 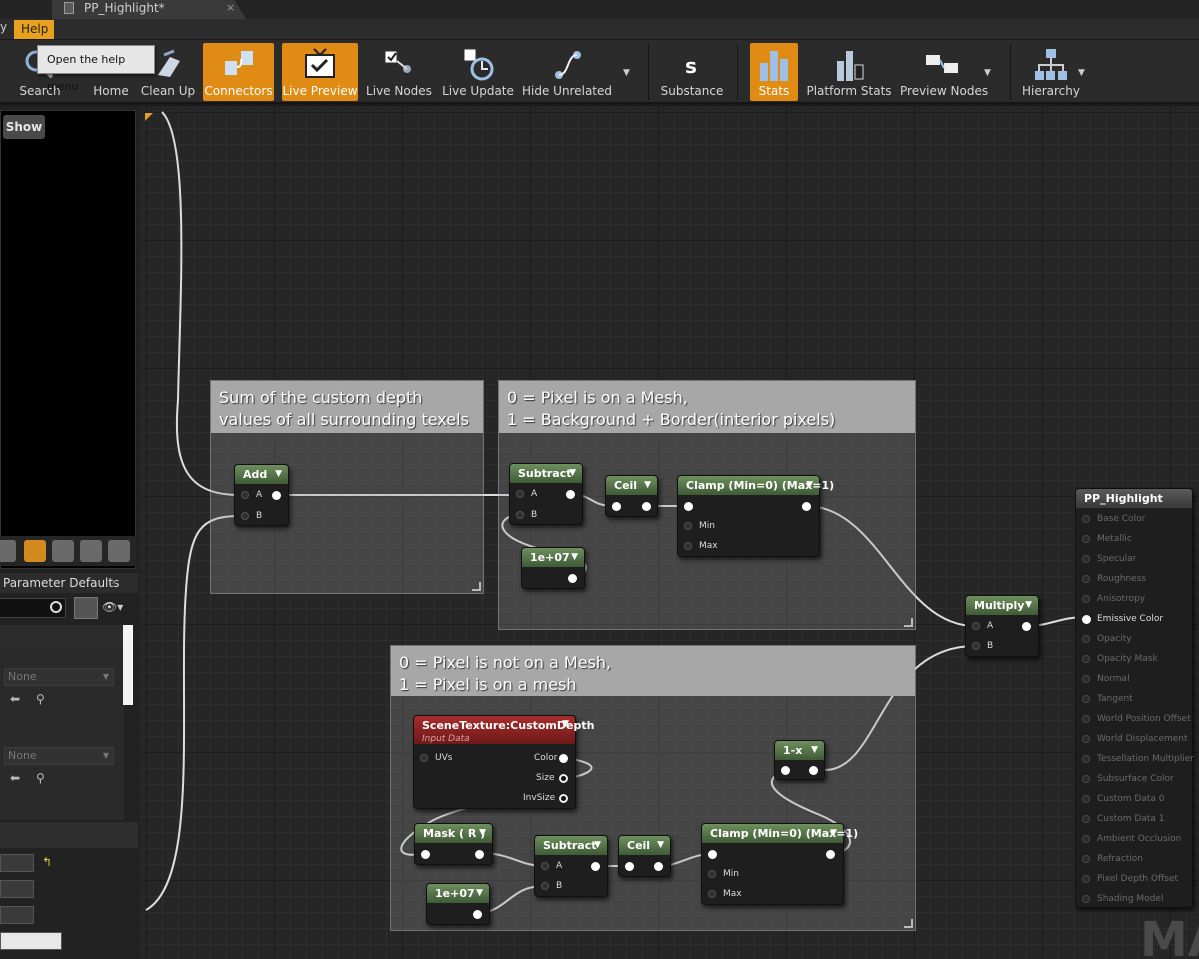 What do you see at coordinates (520, 515) in the screenshot?
I see `pin-subtract-1-b` at bounding box center [520, 515].